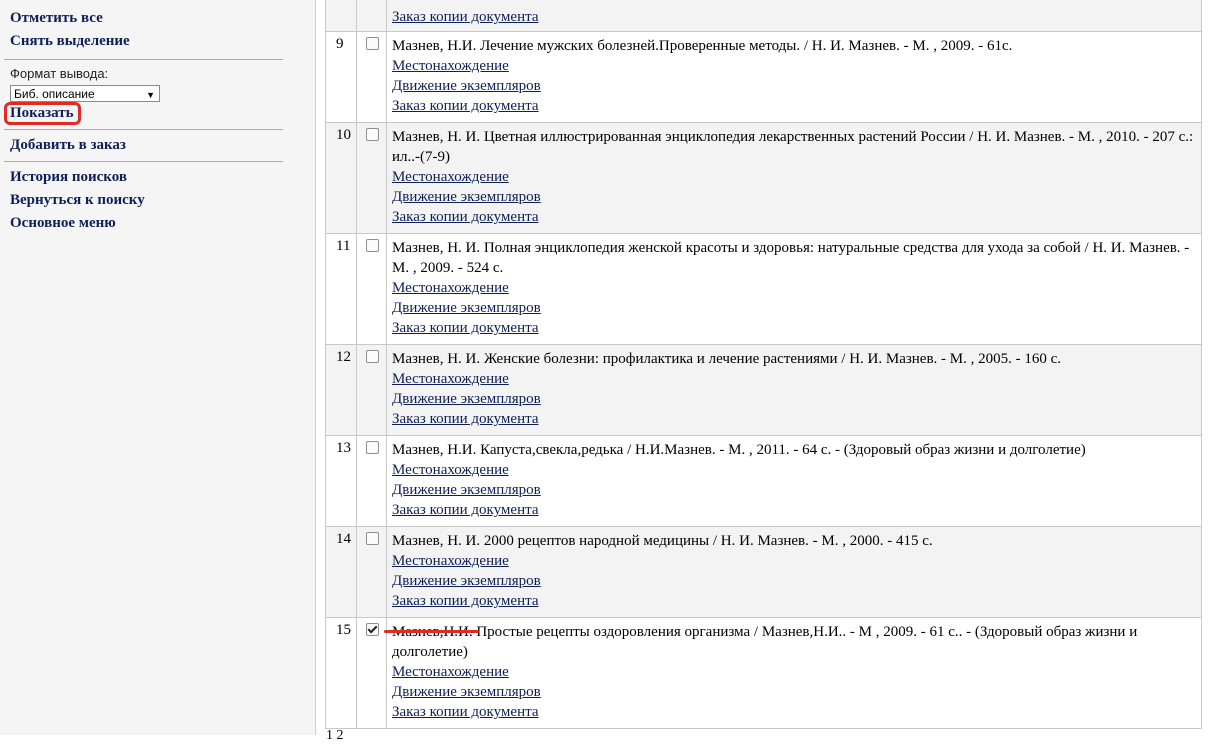  Describe the element at coordinates (42, 113) in the screenshot. I see `show-button: Показать` at that location.